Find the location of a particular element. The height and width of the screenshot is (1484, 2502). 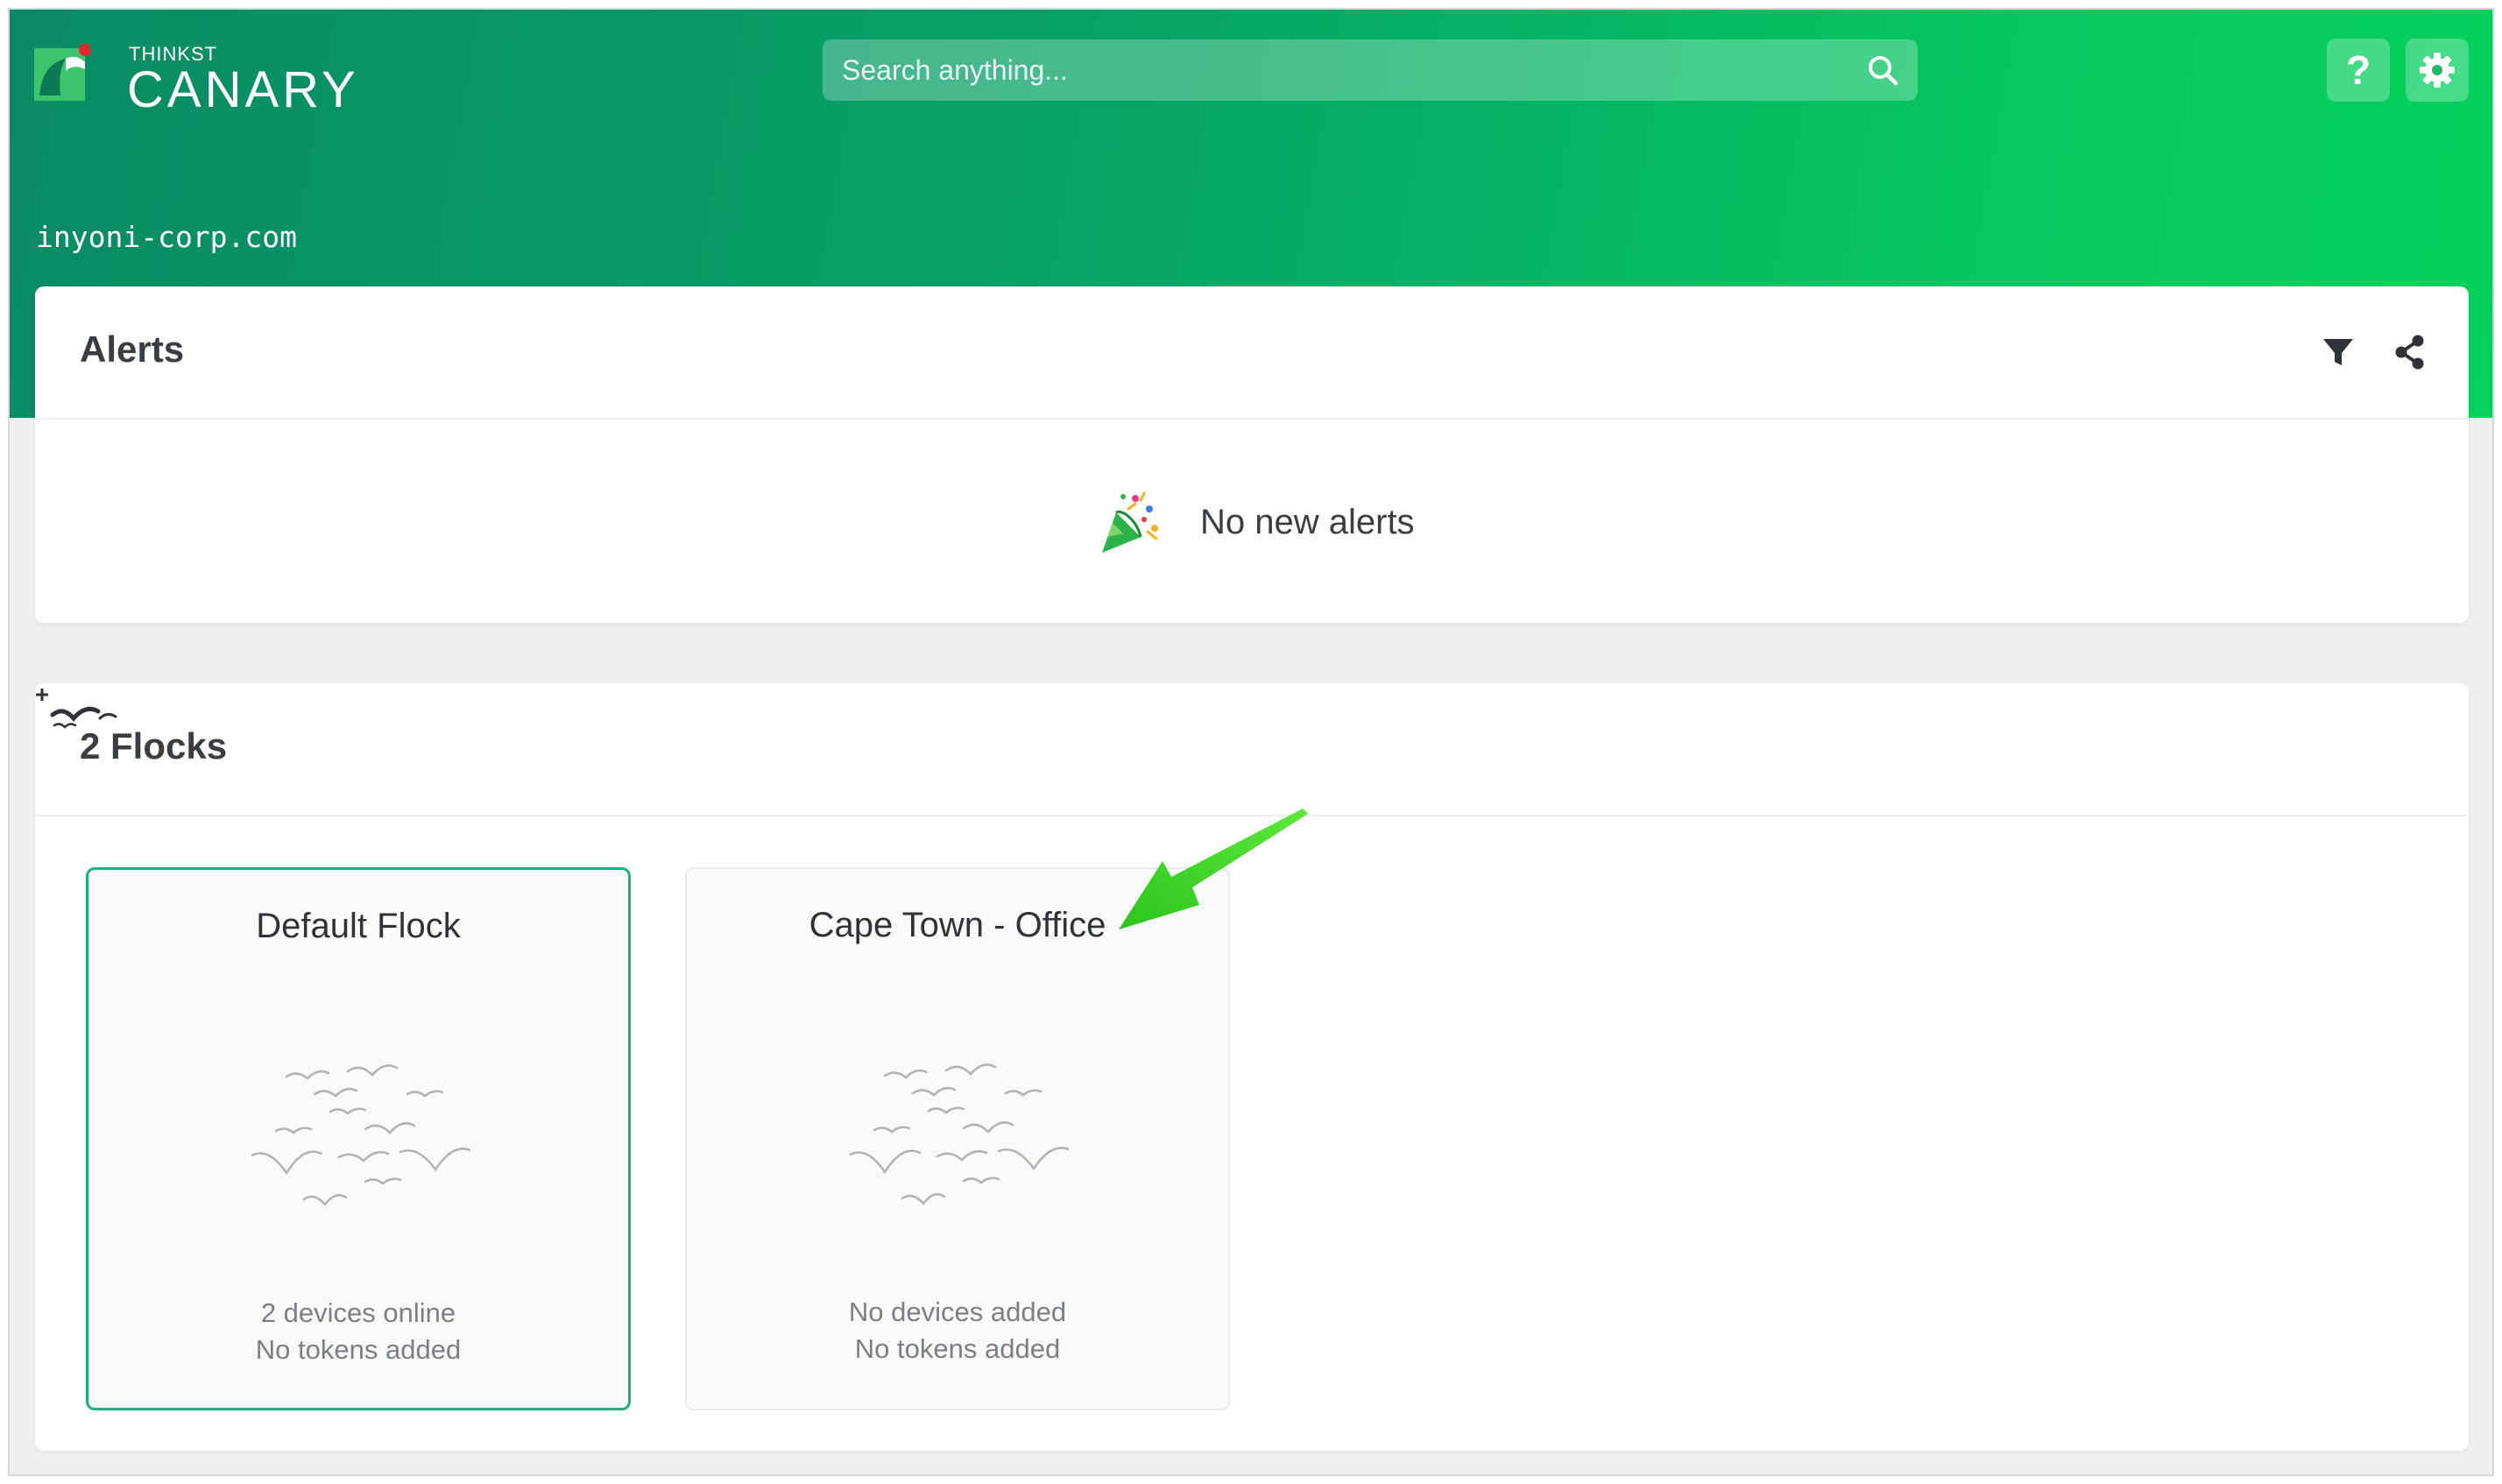

search-icon is located at coordinates (1883, 70).